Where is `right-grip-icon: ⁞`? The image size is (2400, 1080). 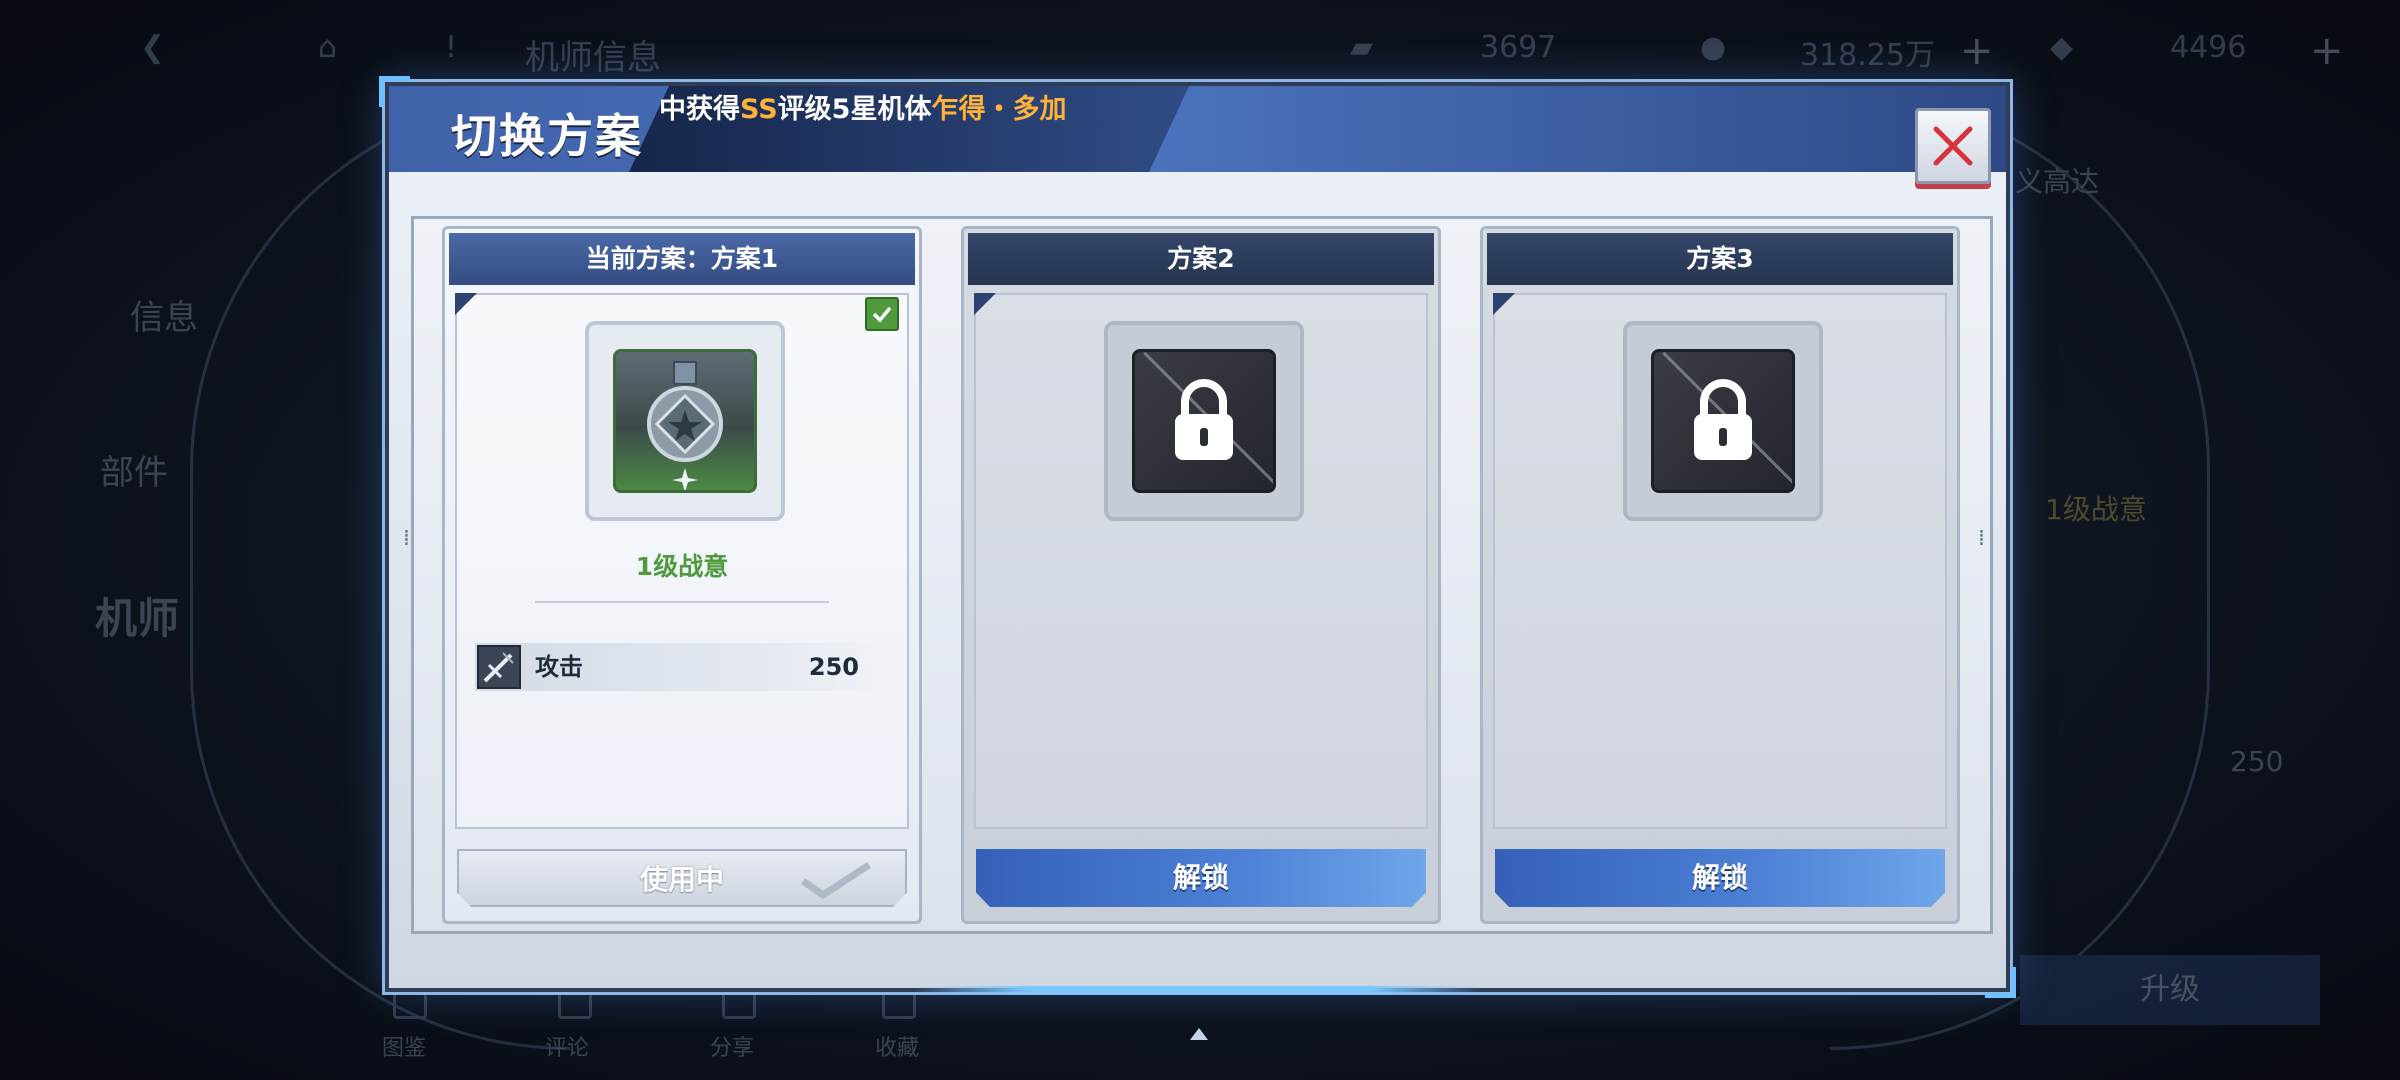 right-grip-icon: ⁞ is located at coordinates (1981, 538).